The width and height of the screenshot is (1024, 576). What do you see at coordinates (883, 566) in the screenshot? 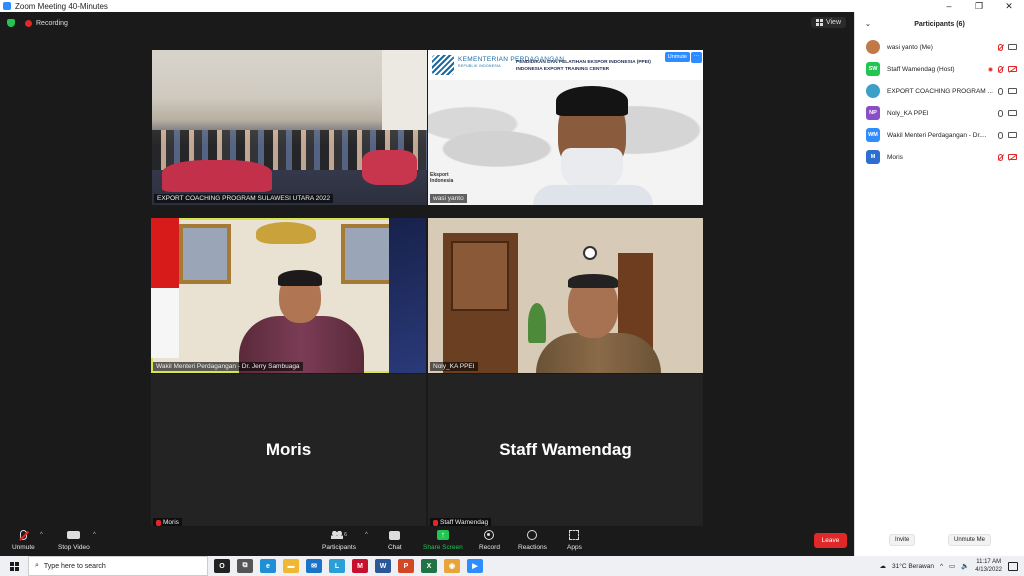
I see `weather-icon: ☁` at bounding box center [883, 566].